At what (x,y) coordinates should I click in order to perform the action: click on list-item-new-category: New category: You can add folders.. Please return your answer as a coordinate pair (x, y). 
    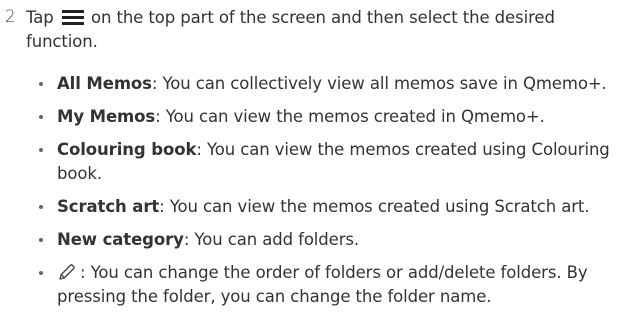
    Looking at the image, I should click on (316, 240).